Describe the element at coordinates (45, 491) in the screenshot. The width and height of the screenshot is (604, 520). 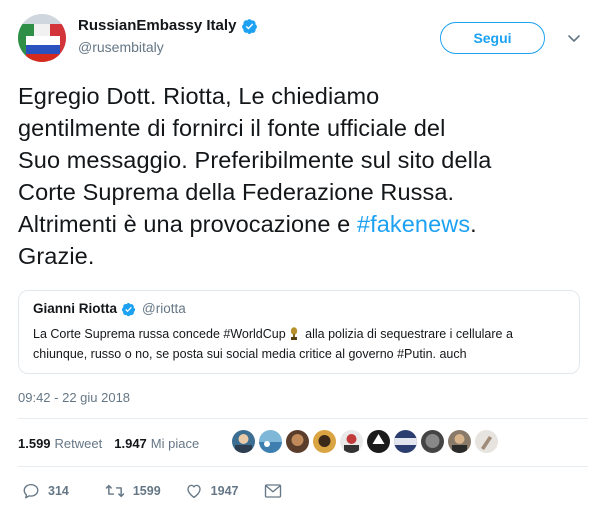
I see `reply-button: 314` at that location.